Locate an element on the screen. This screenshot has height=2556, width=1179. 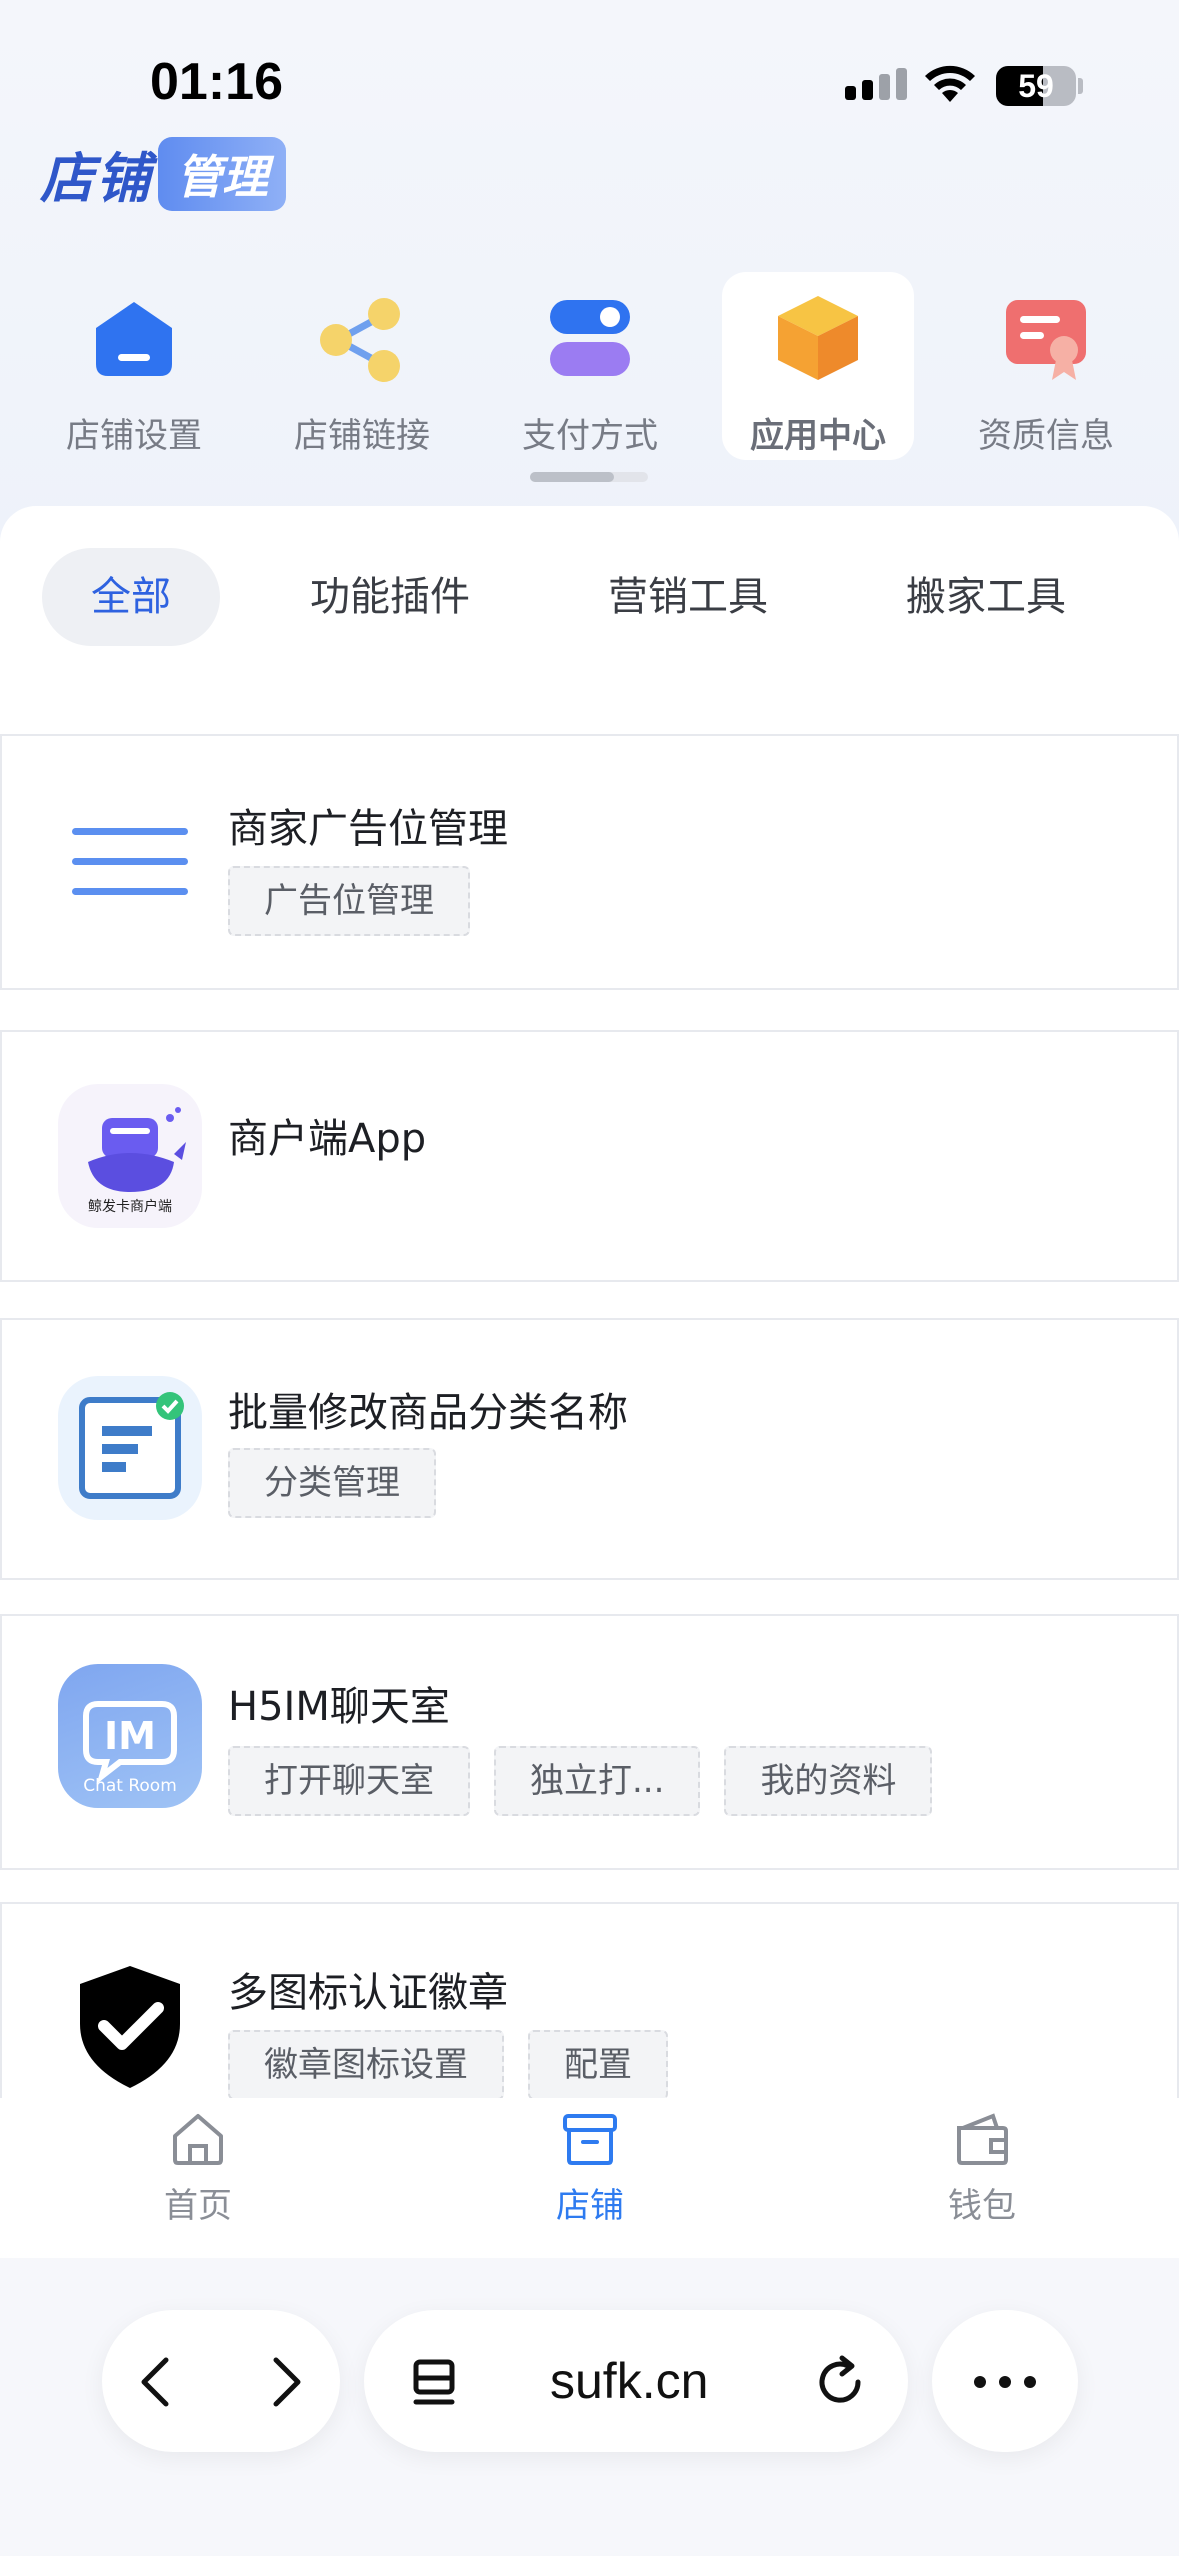
bottom-tab-bar: 首页 店铺 钱包 is located at coordinates (589, 2178).